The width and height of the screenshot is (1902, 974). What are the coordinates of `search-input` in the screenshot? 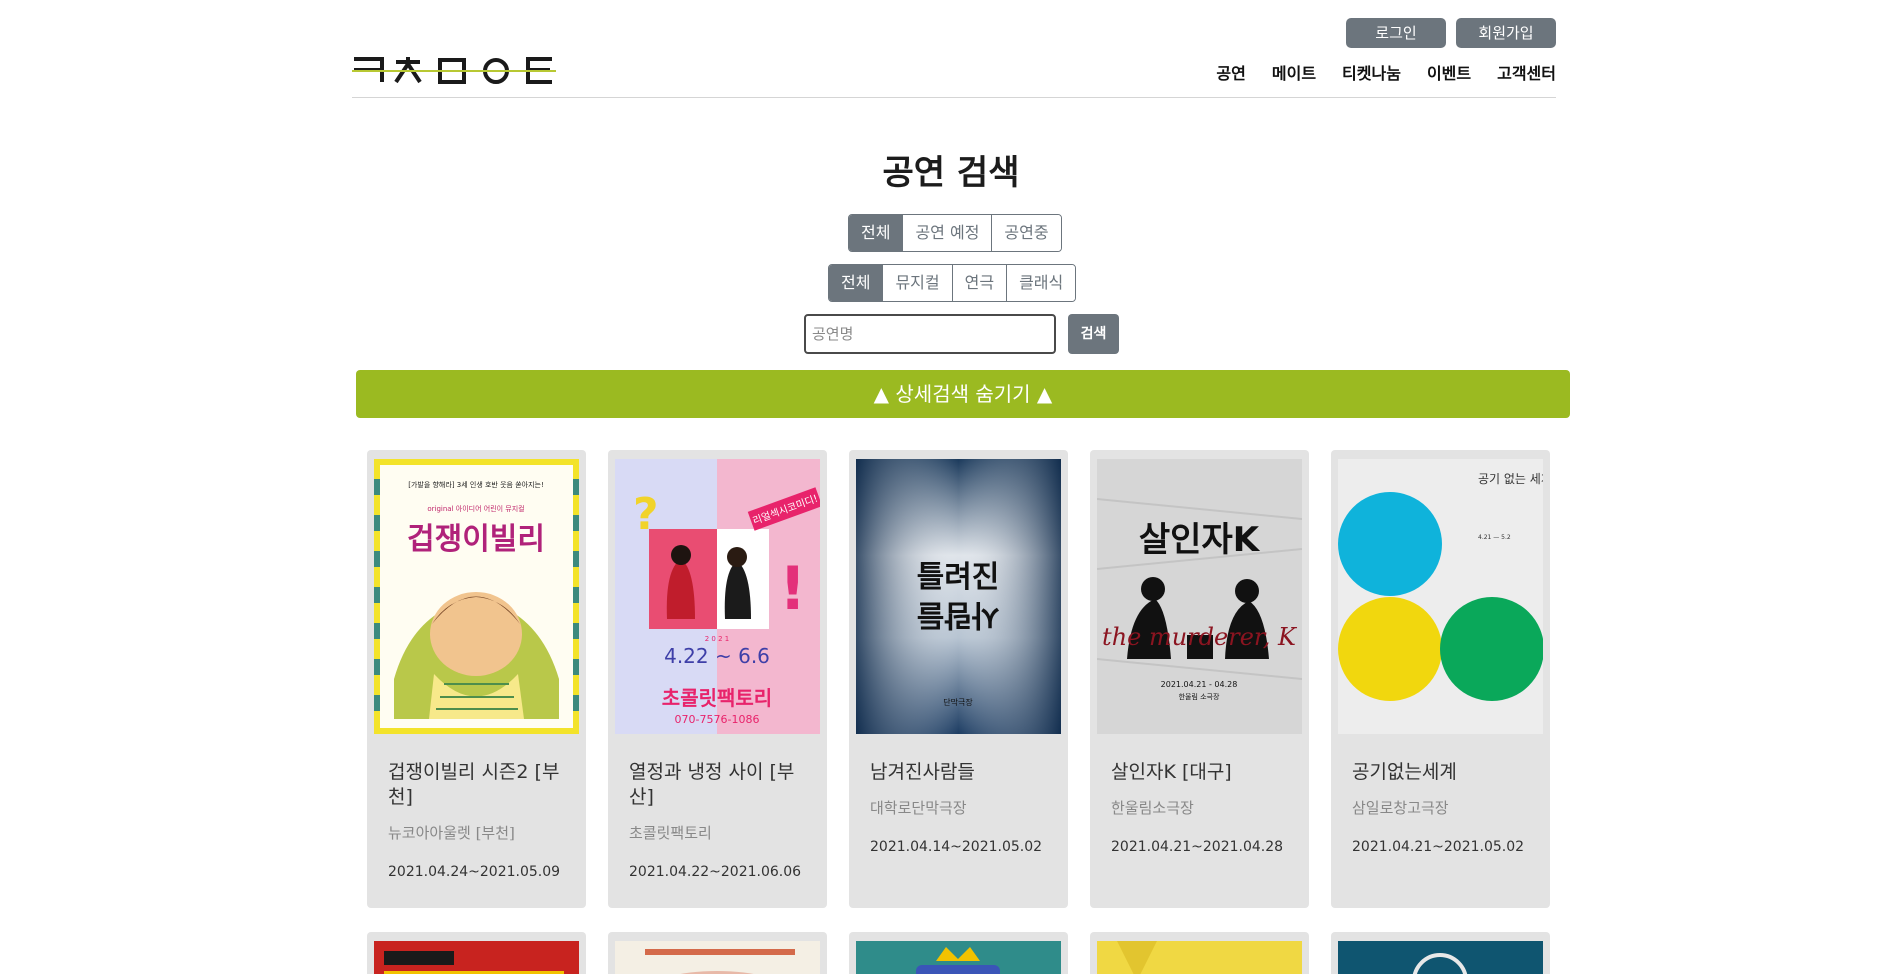 It's located at (930, 334).